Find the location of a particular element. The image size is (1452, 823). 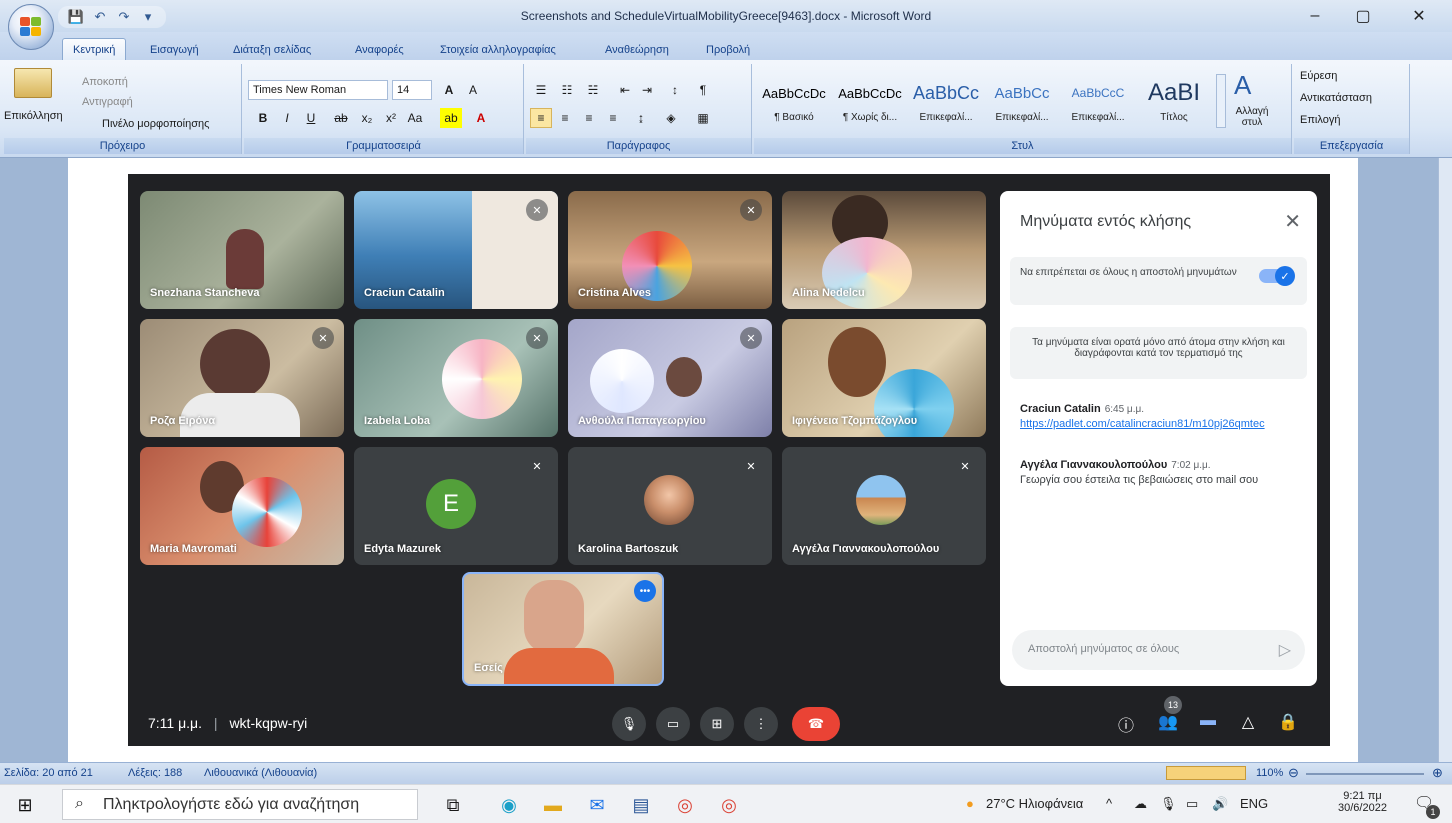

zoom-level: 110% is located at coordinates (1269, 773).